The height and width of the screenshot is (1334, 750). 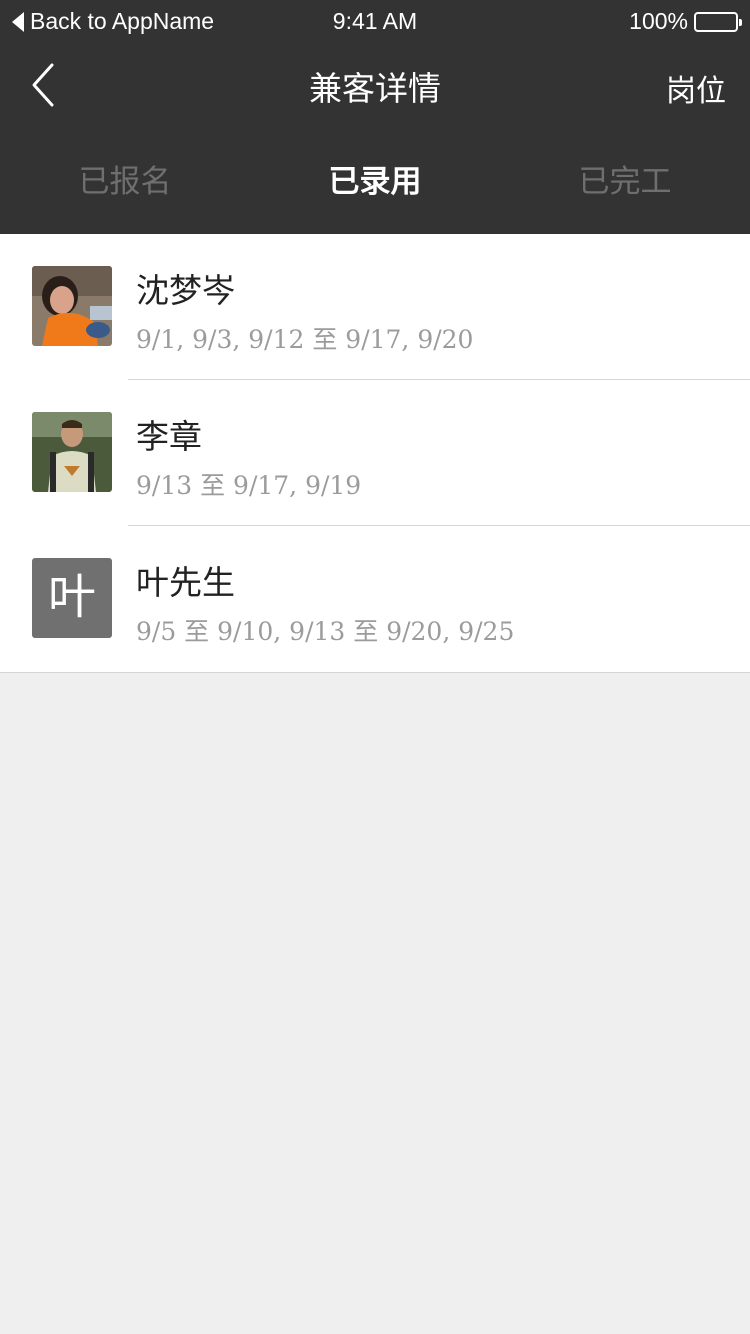 I want to click on battery-percent: 100%, so click(x=658, y=21).